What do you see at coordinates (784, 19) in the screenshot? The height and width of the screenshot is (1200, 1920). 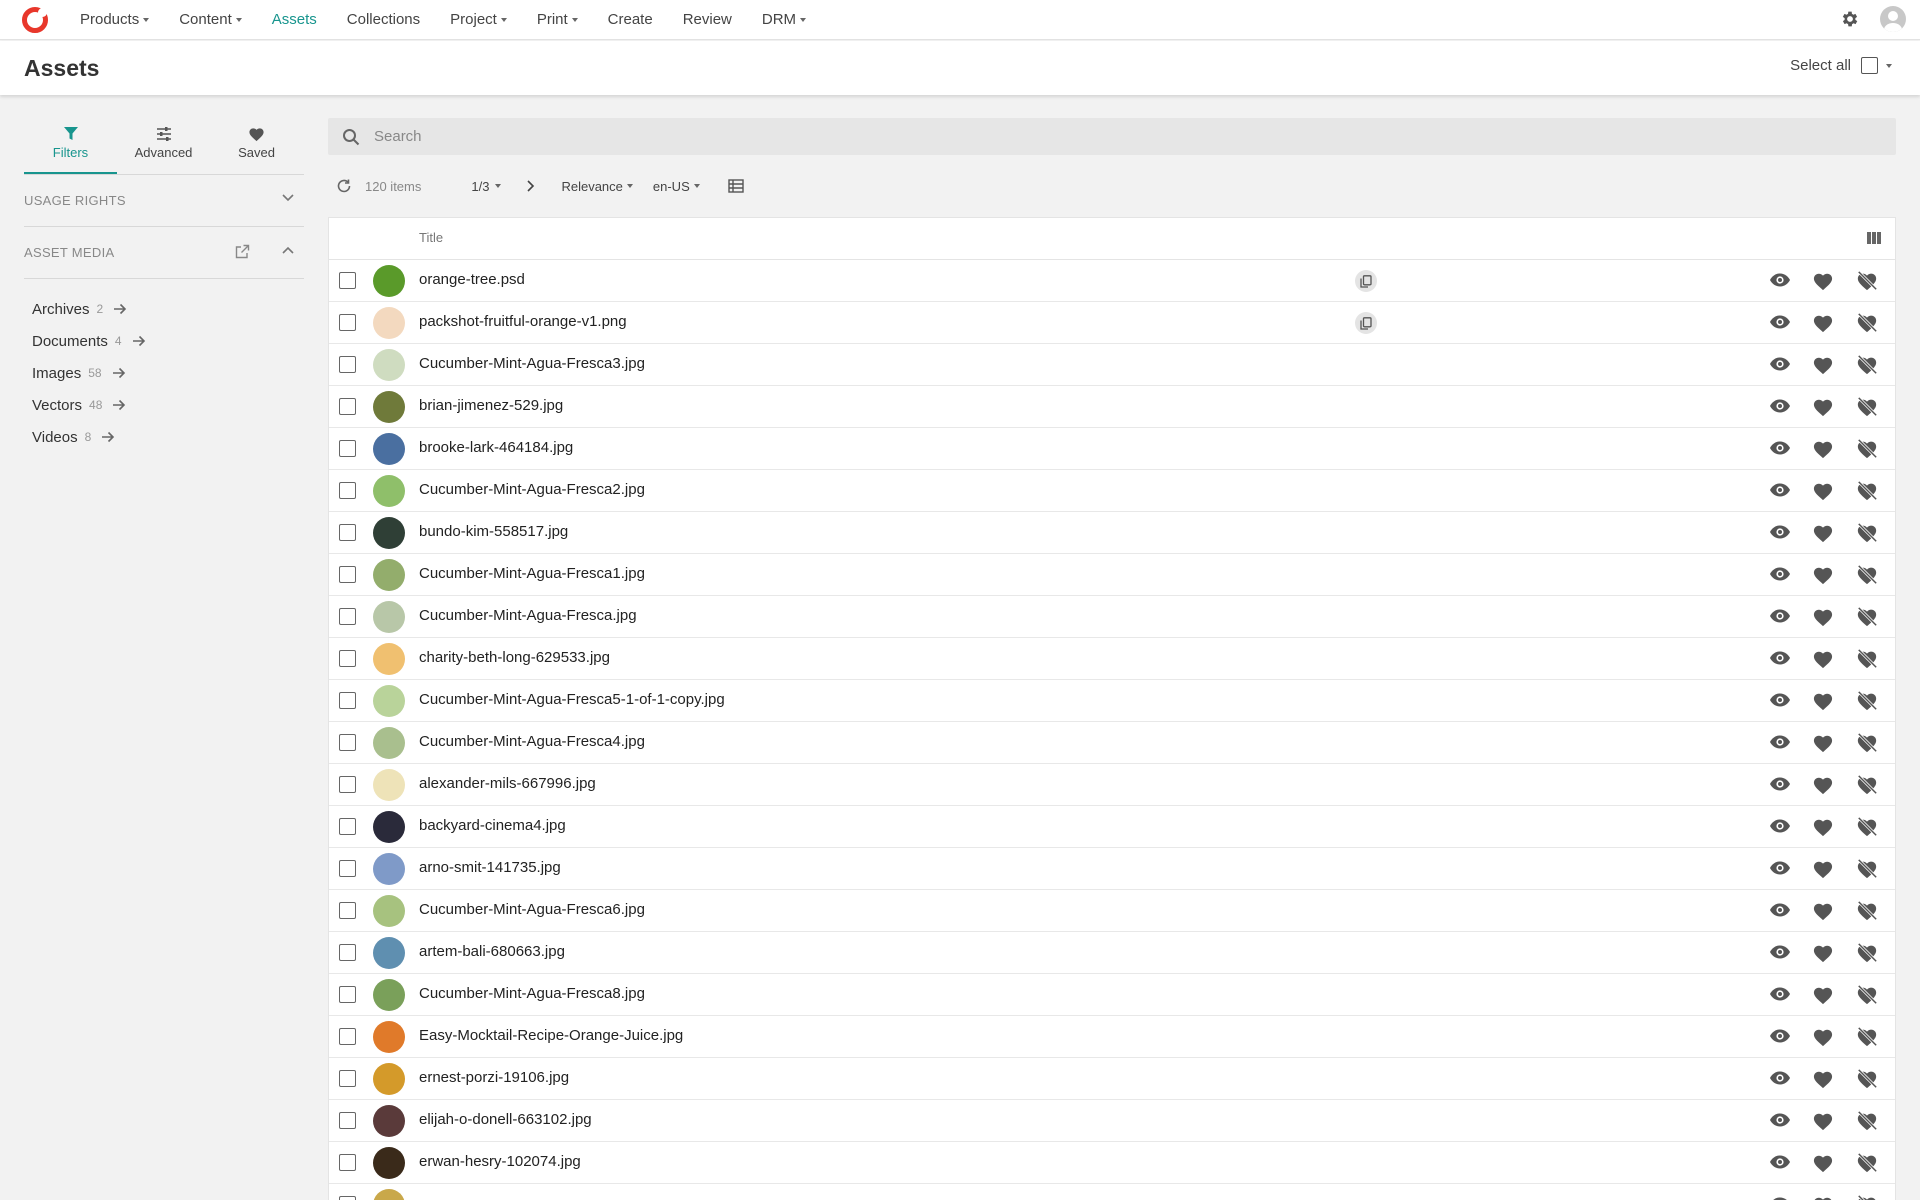 I see `nav-item-drm: DRM` at bounding box center [784, 19].